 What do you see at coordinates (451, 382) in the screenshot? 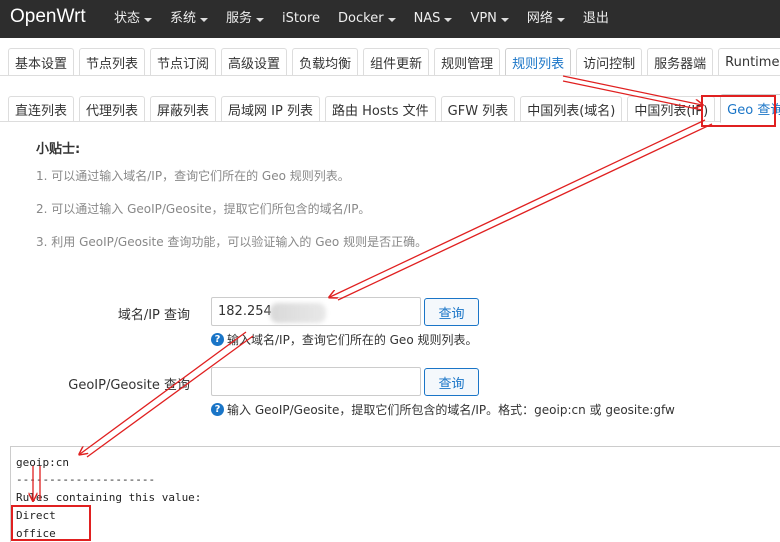
I see `geo-query-button: 查询` at bounding box center [451, 382].